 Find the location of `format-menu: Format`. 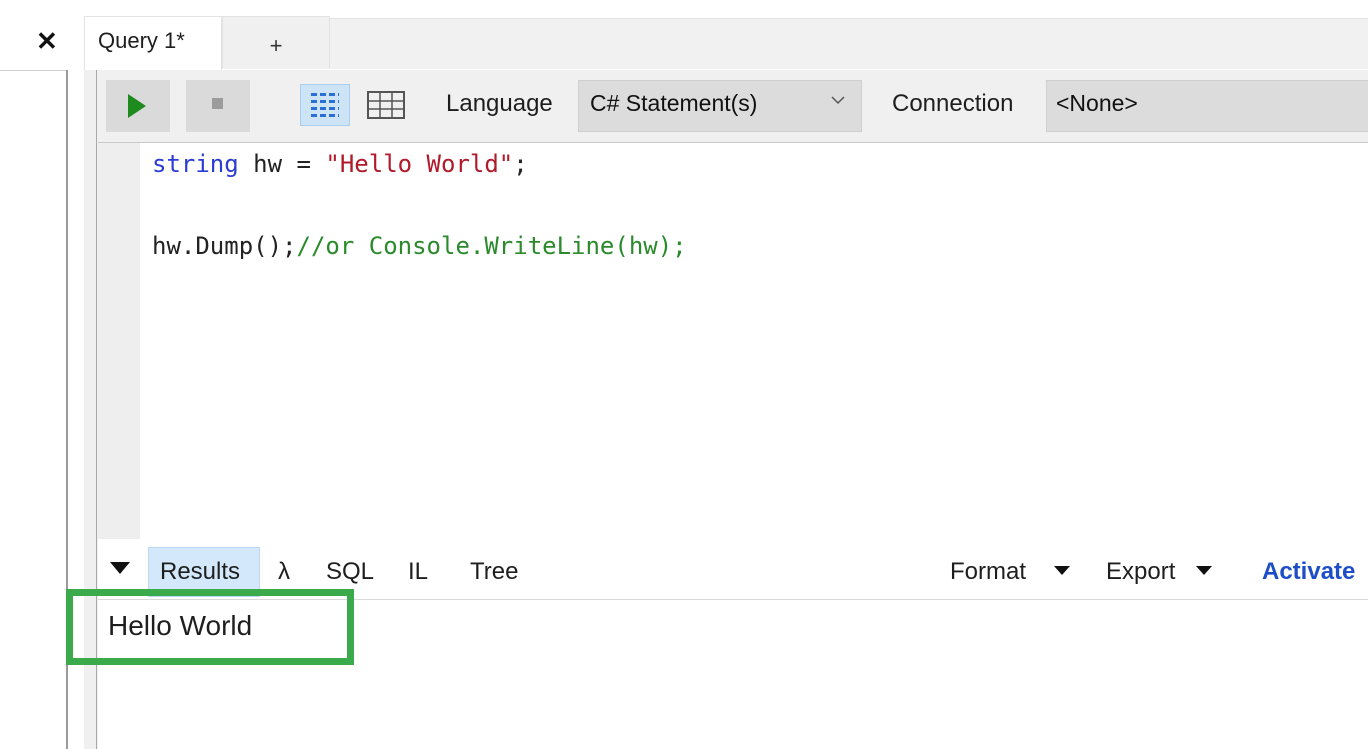

format-menu: Format is located at coordinates (988, 572).